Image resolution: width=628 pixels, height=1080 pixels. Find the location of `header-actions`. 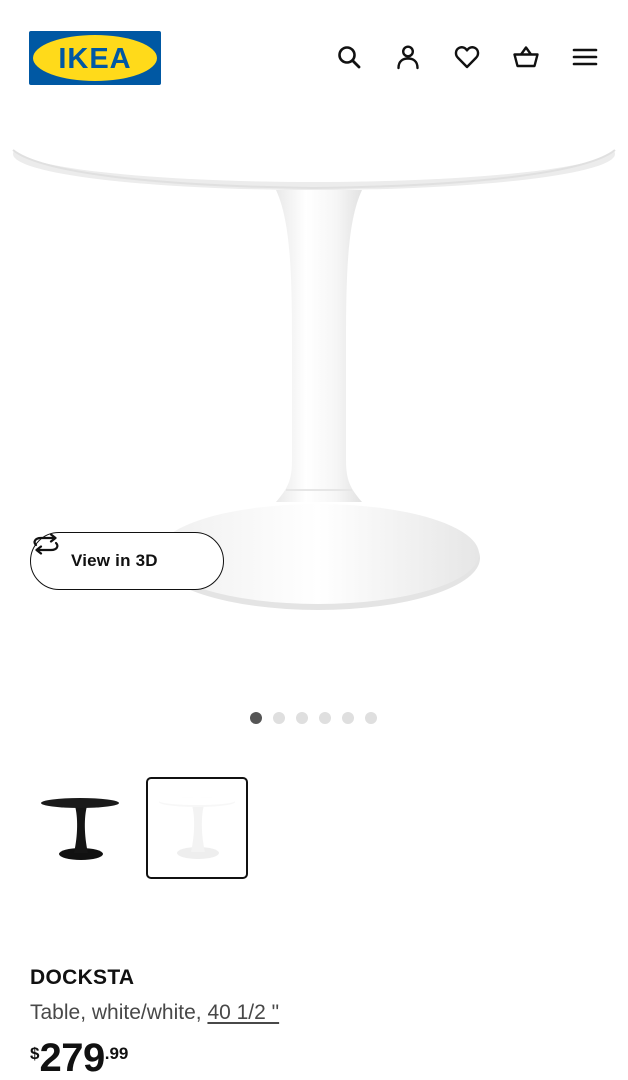

header-actions is located at coordinates (467, 57).